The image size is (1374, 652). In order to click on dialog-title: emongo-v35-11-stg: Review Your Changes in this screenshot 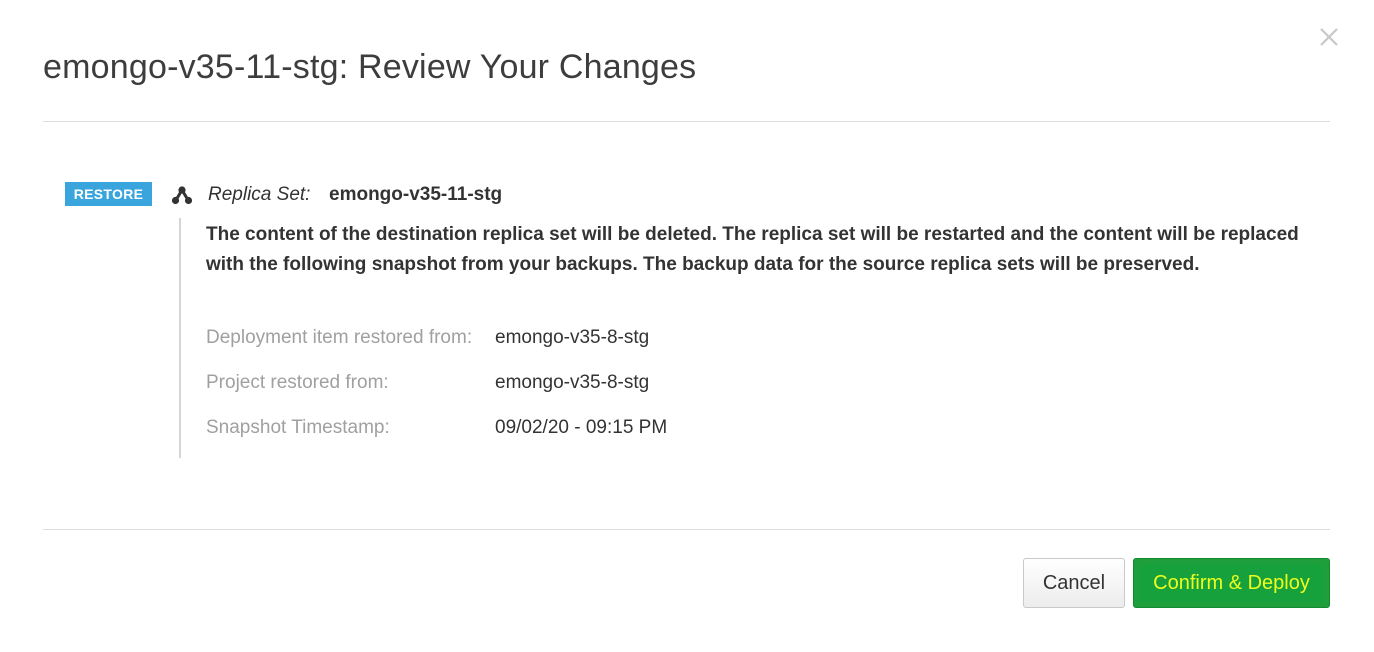, I will do `click(370, 67)`.